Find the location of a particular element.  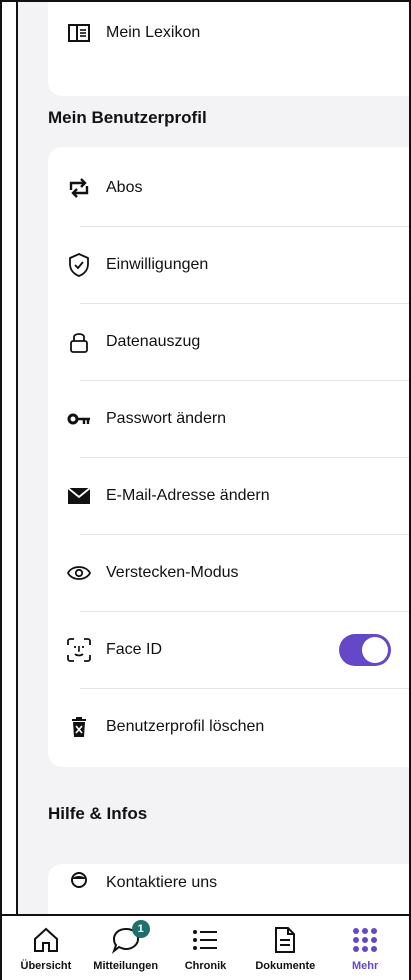

menu-item-label: E-Mail-Adresse ändern is located at coordinates (188, 495).